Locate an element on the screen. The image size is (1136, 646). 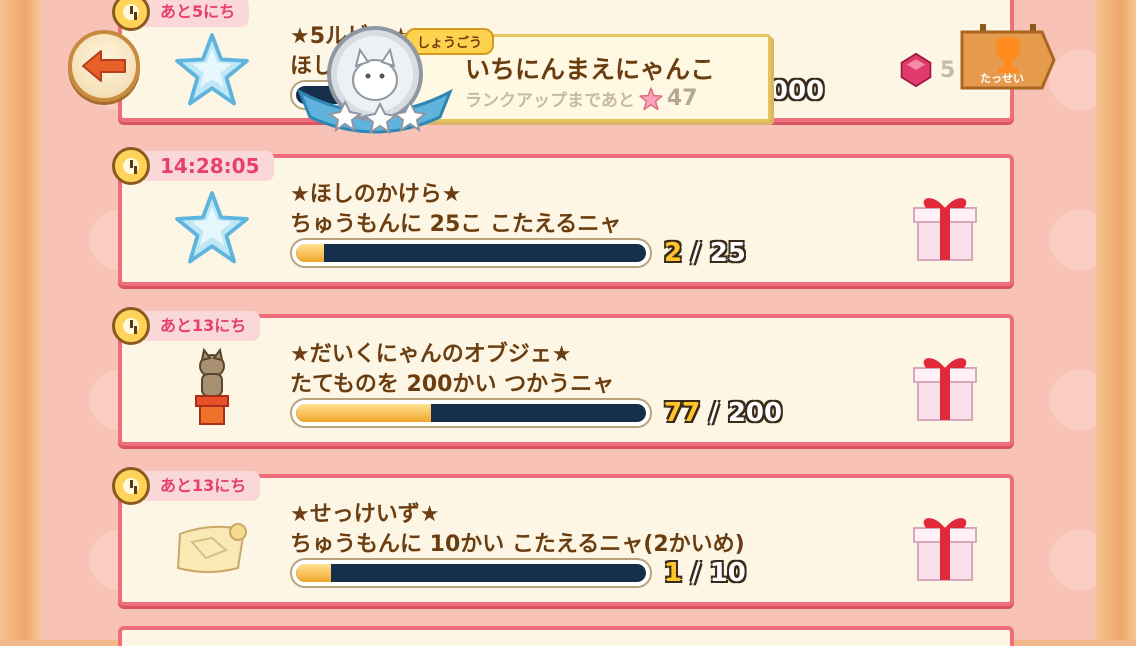
blueprint-icon is located at coordinates (212, 548).